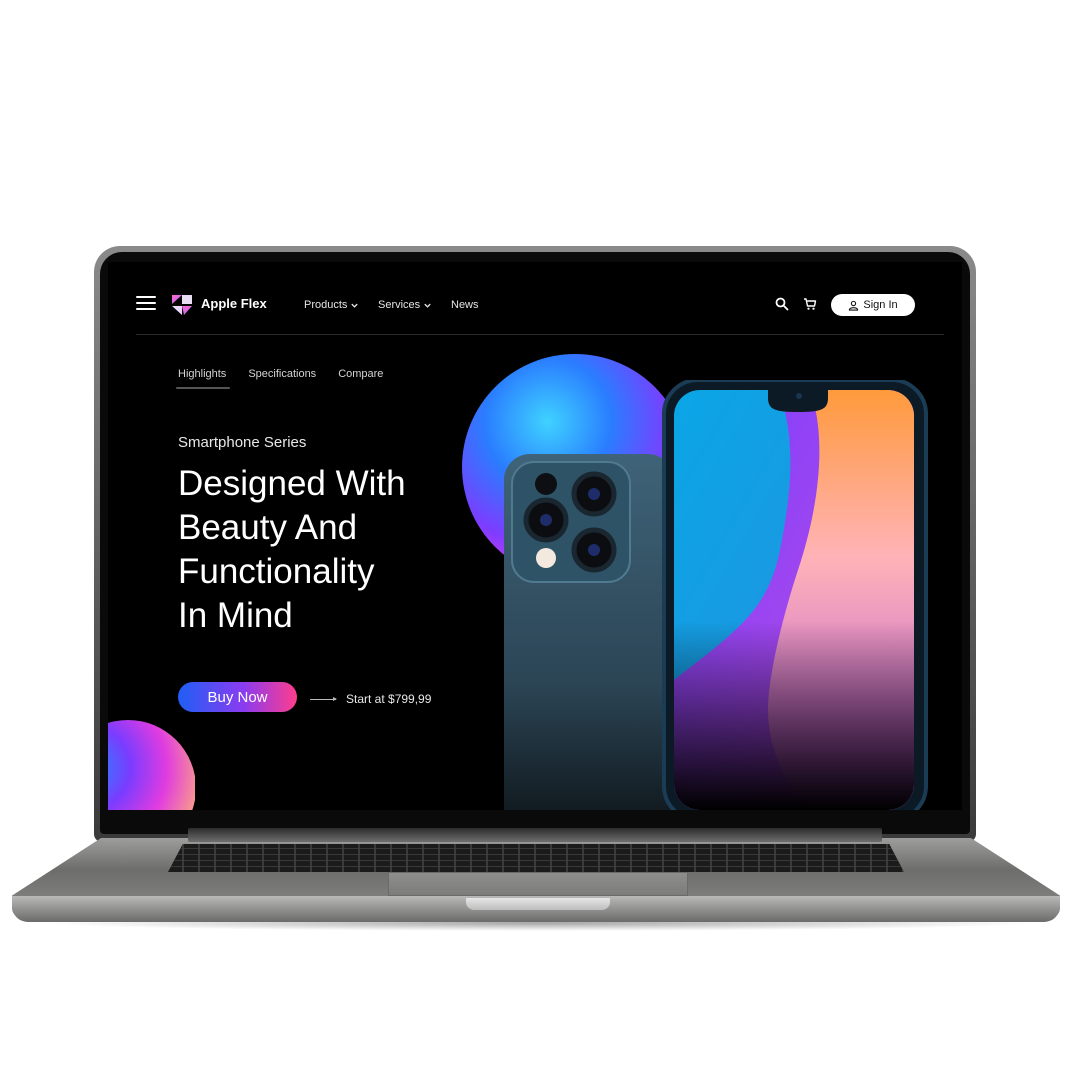  I want to click on nav-item-news: News, so click(465, 305).